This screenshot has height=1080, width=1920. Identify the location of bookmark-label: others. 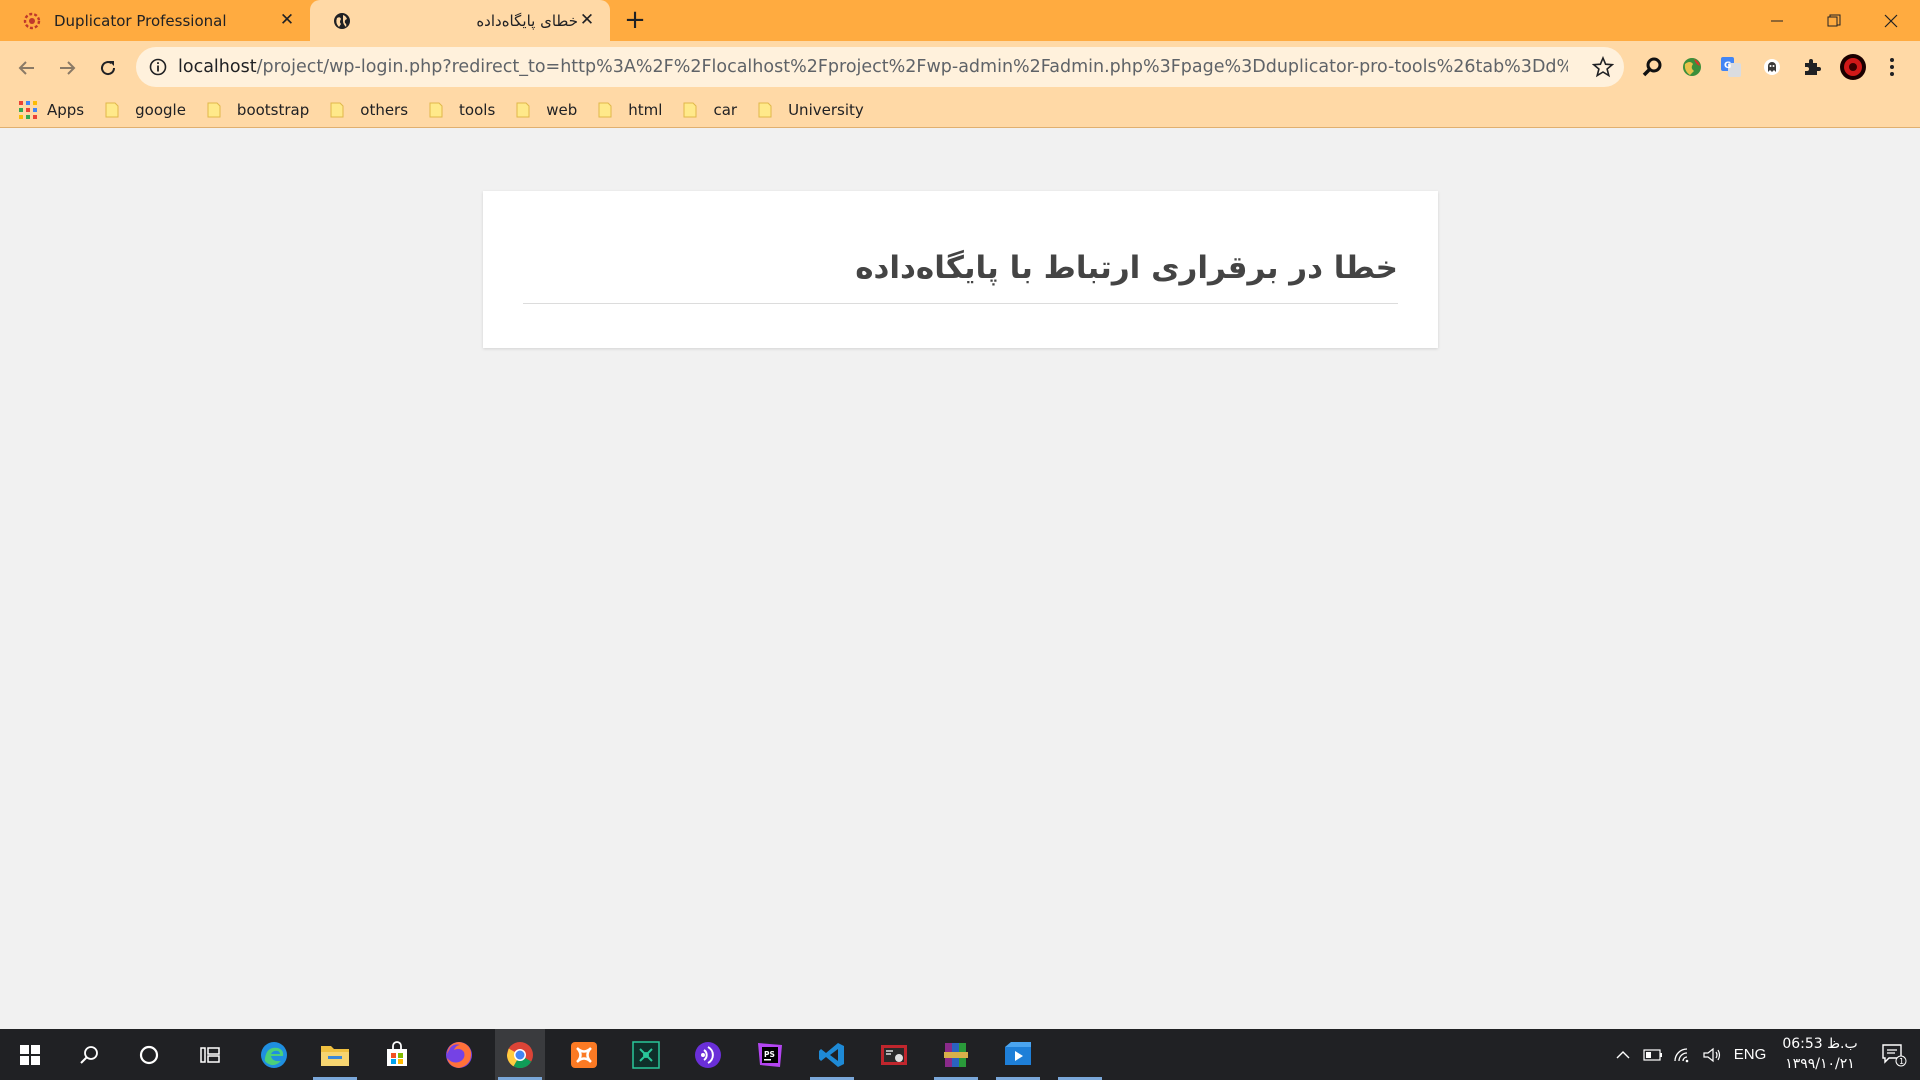
(384, 110).